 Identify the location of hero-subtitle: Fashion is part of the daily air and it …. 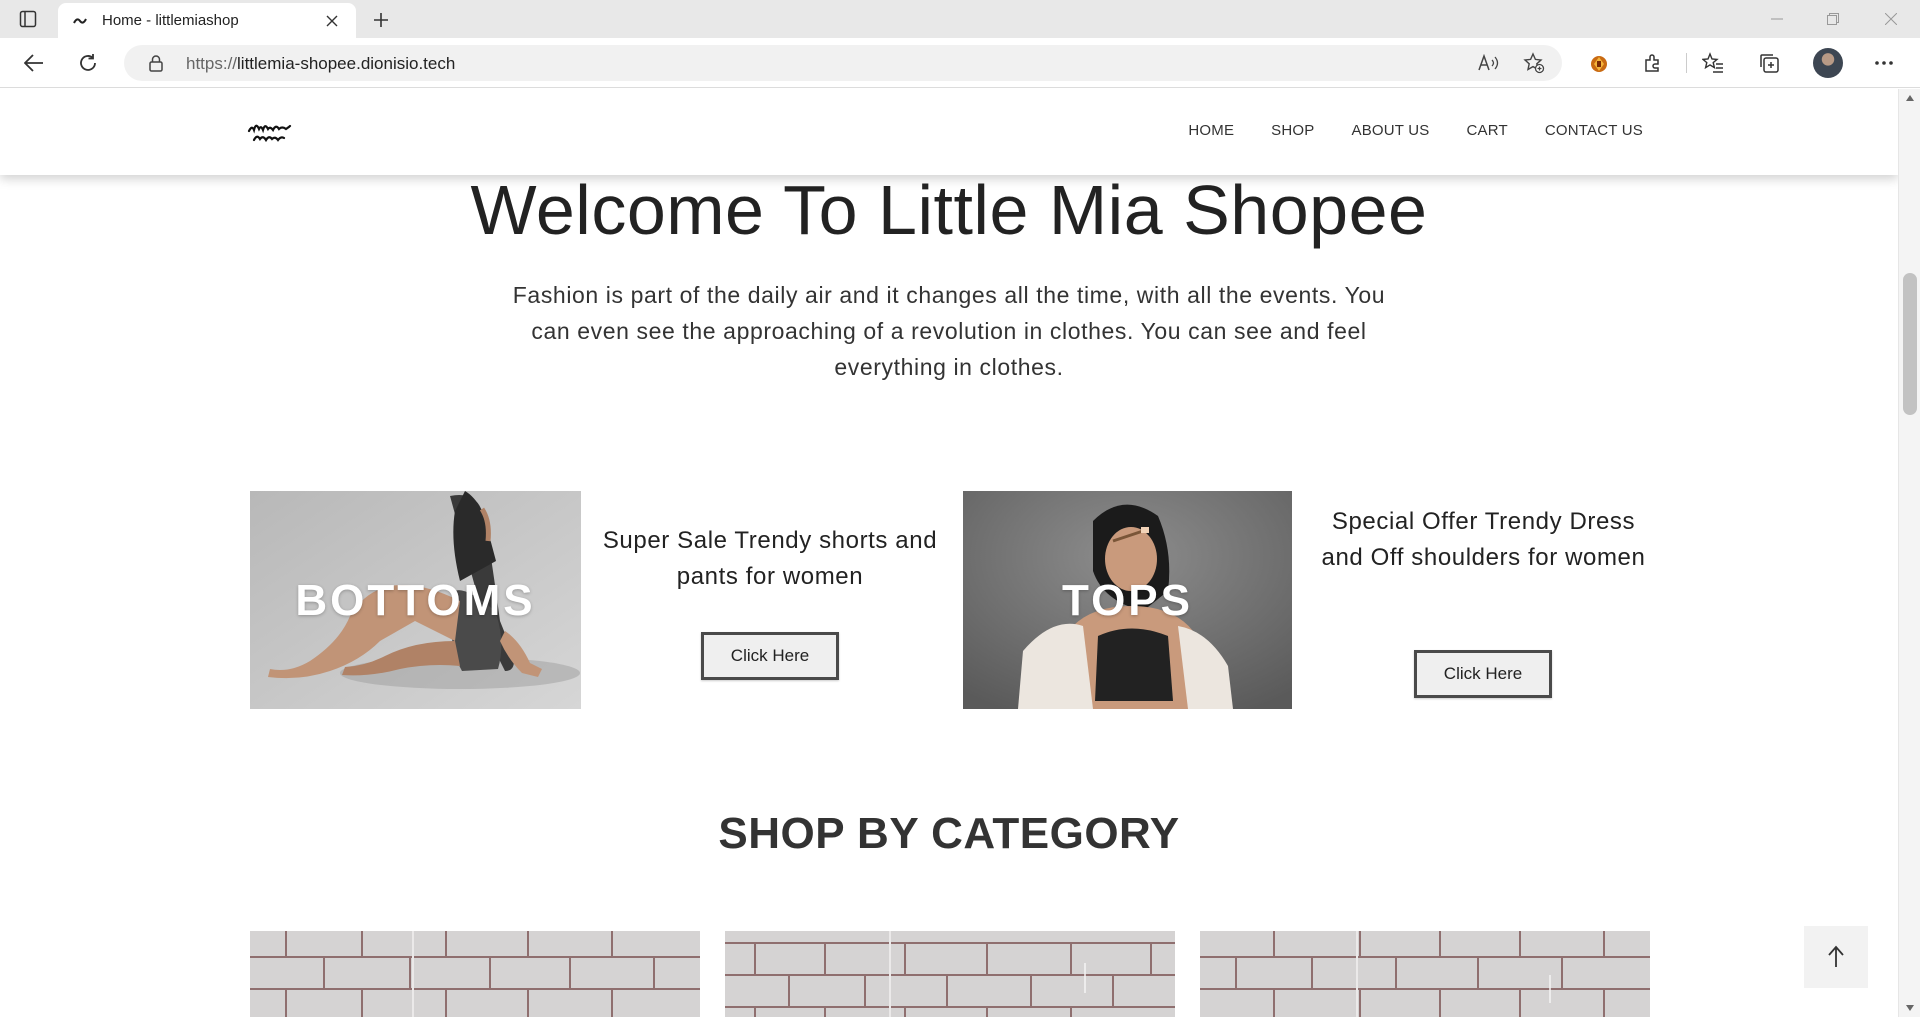
(949, 331).